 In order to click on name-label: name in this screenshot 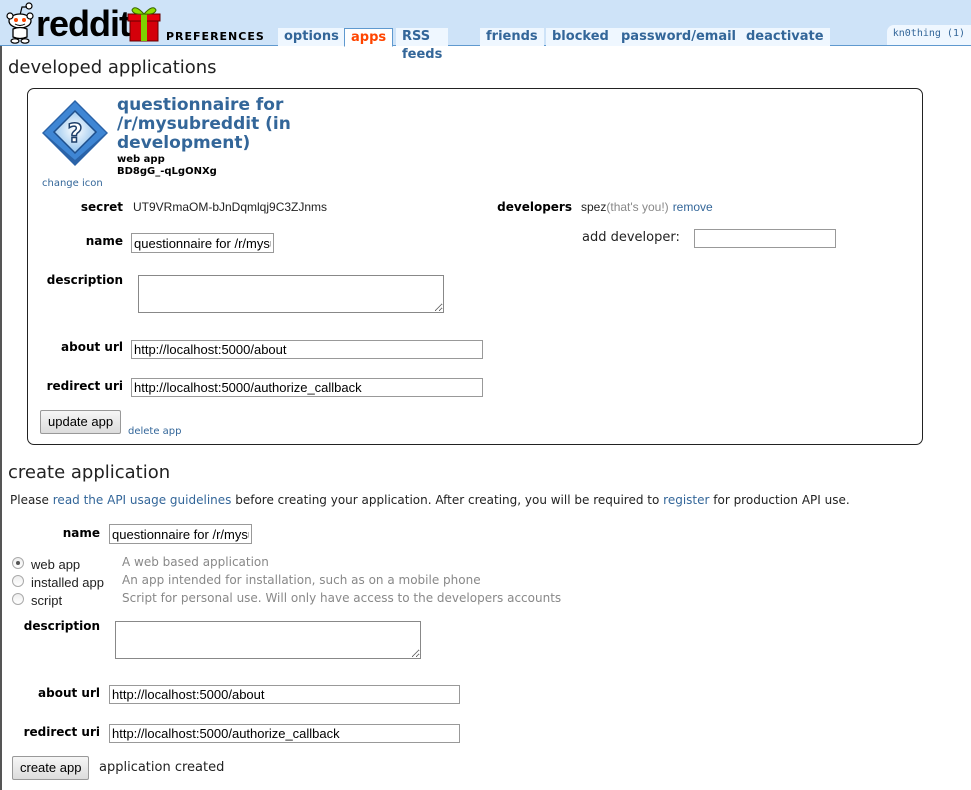, I will do `click(104, 241)`.